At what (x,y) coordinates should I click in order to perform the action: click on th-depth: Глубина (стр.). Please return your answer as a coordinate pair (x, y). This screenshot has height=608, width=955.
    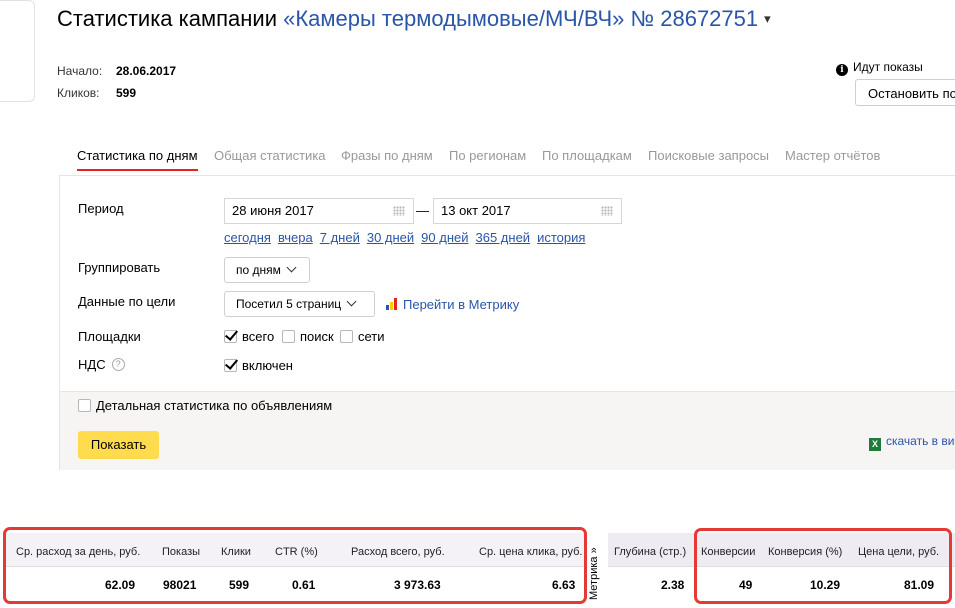
    Looking at the image, I should click on (650, 552).